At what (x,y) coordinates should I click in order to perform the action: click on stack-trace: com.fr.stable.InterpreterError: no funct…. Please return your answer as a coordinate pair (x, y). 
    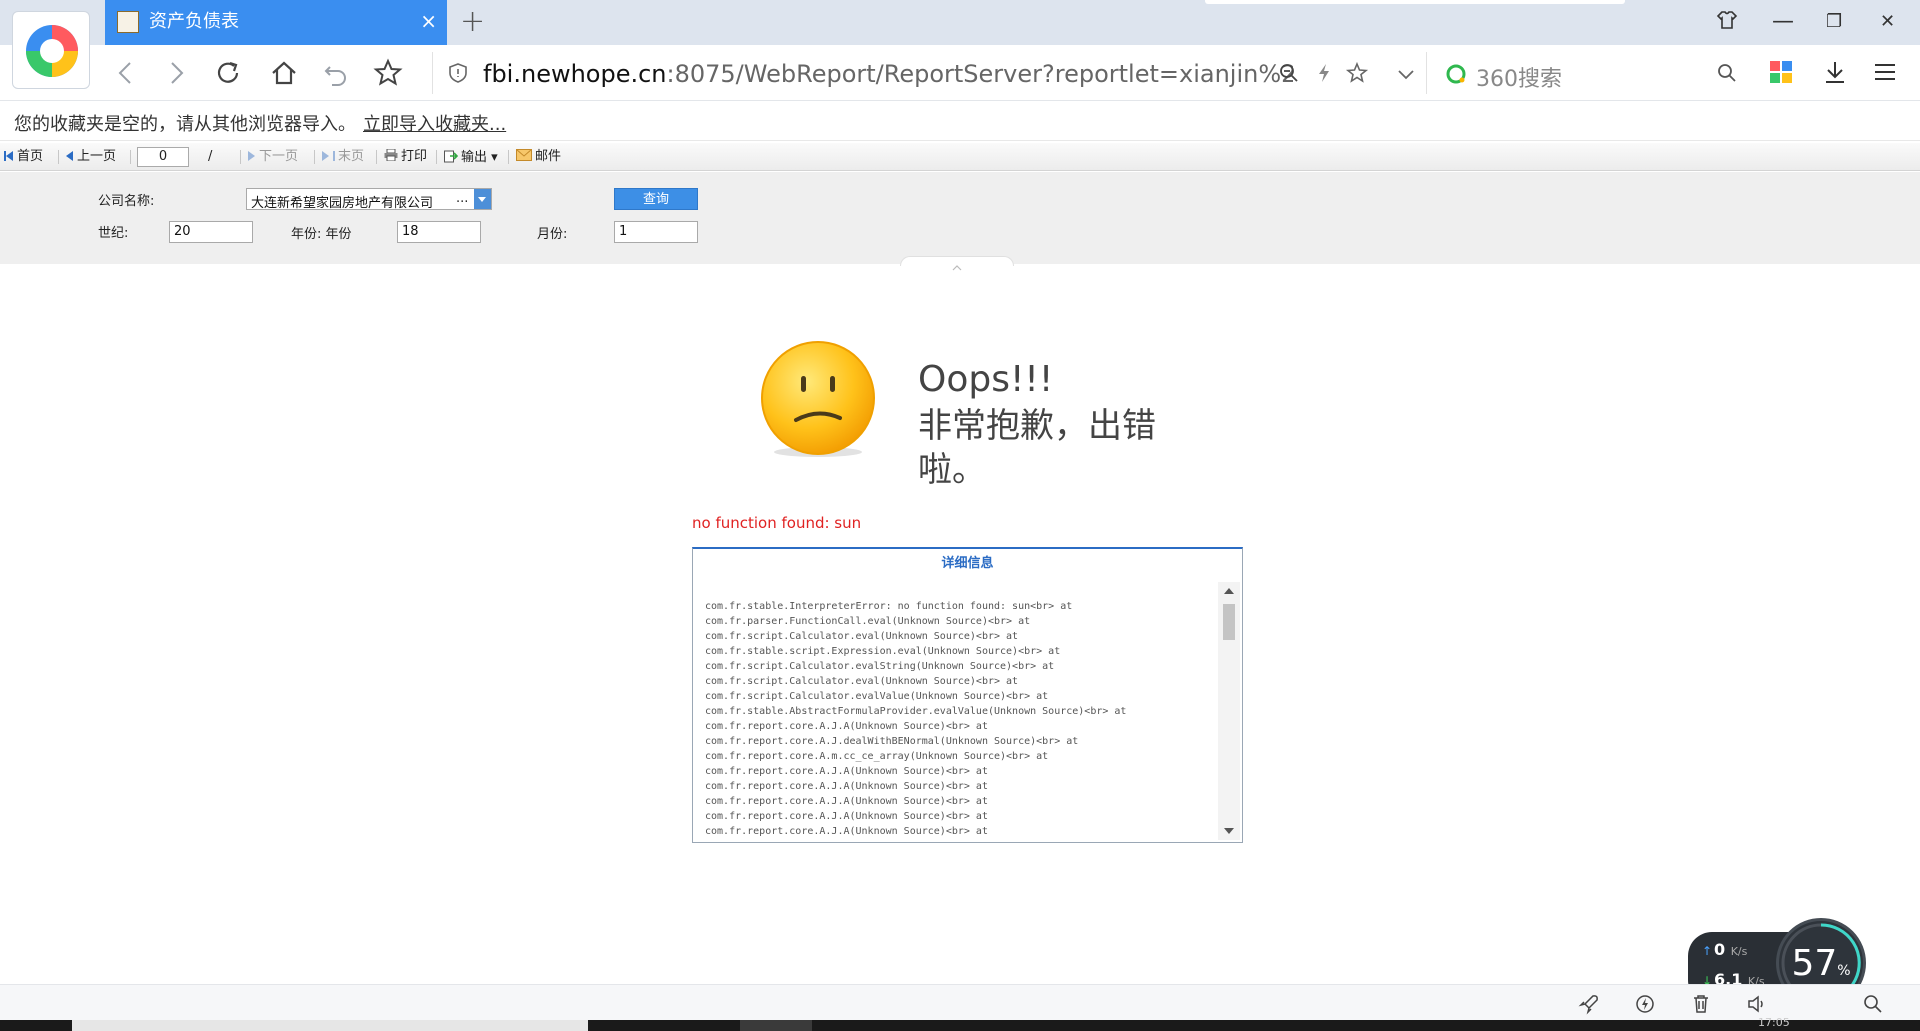
    Looking at the image, I should click on (955, 719).